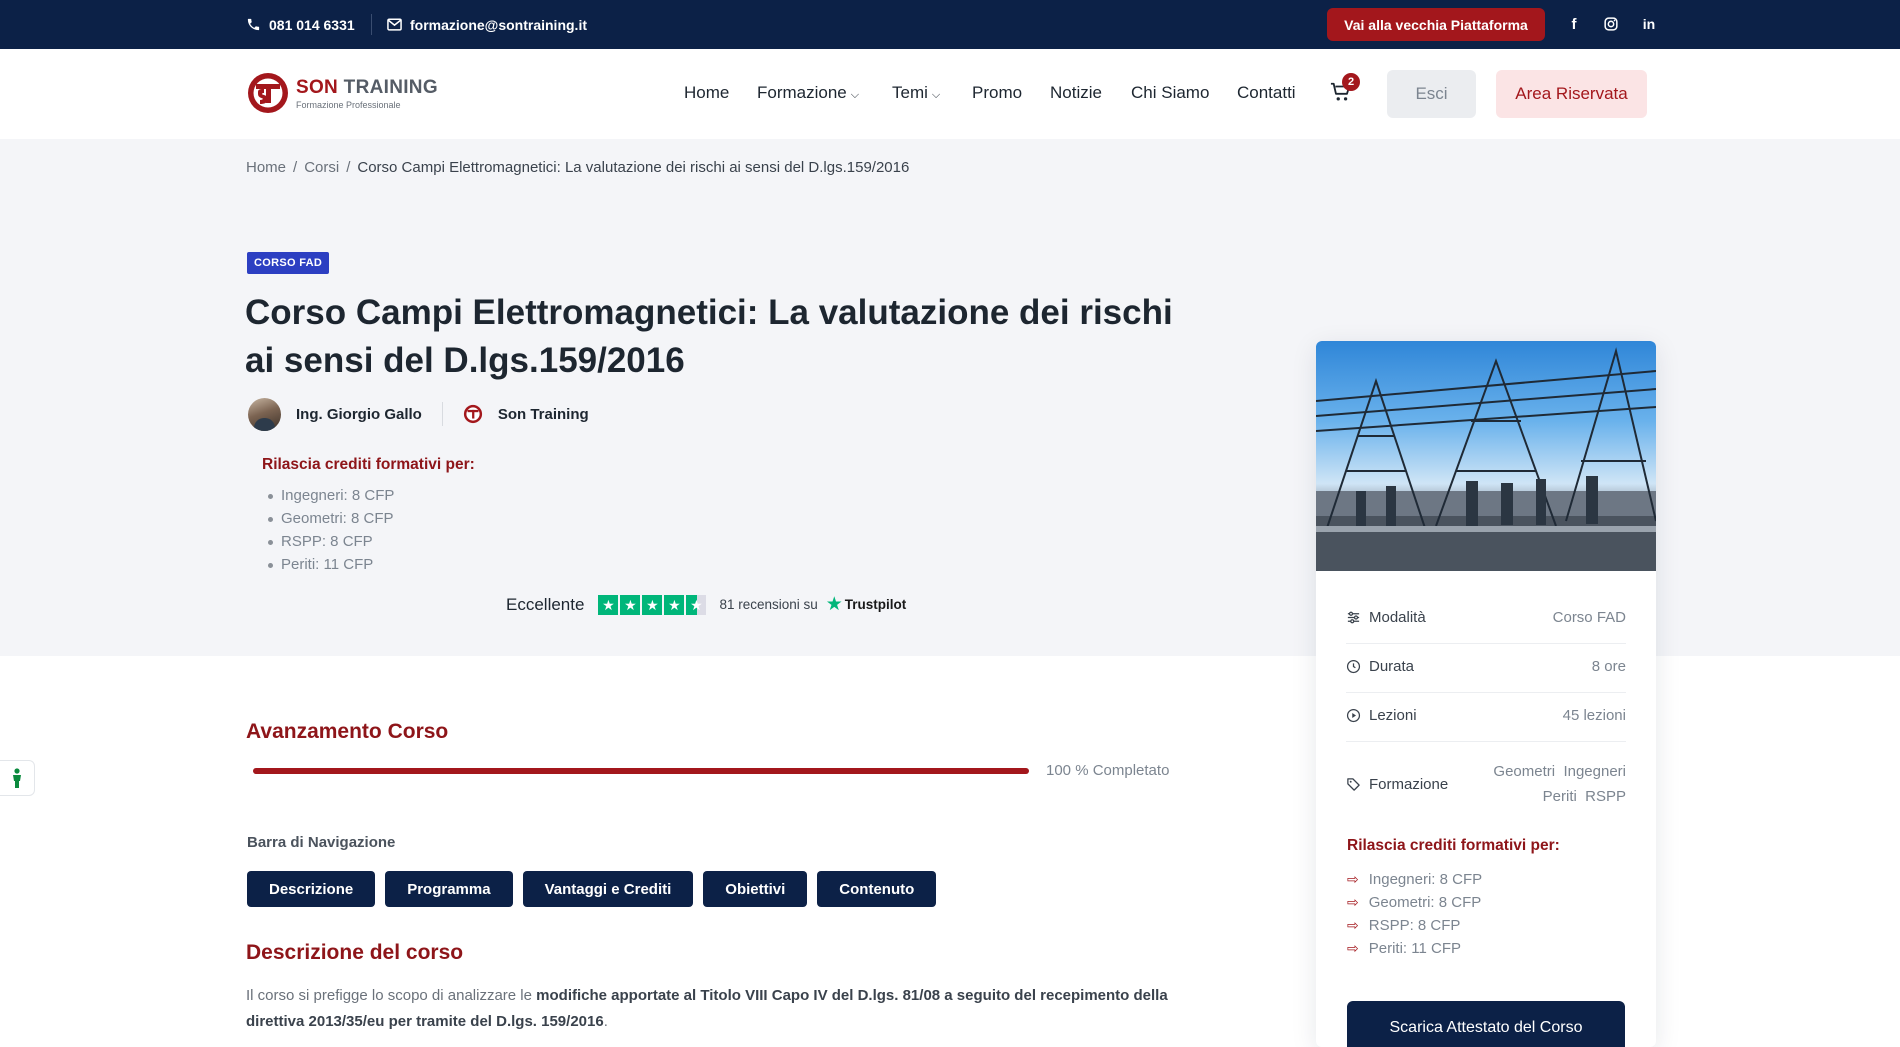  Describe the element at coordinates (696, 604) in the screenshot. I see `half-star-icon: ★` at that location.